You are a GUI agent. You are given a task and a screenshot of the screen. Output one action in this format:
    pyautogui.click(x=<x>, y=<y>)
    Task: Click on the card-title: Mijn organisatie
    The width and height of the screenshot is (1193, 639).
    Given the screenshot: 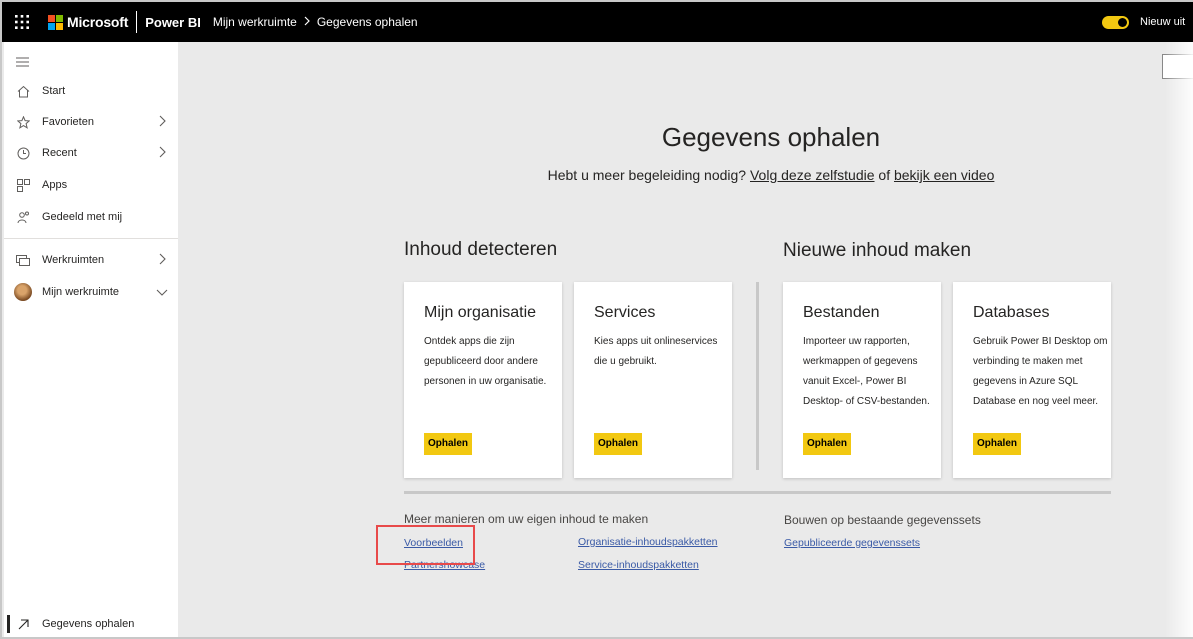 What is the action you would take?
    pyautogui.click(x=480, y=312)
    